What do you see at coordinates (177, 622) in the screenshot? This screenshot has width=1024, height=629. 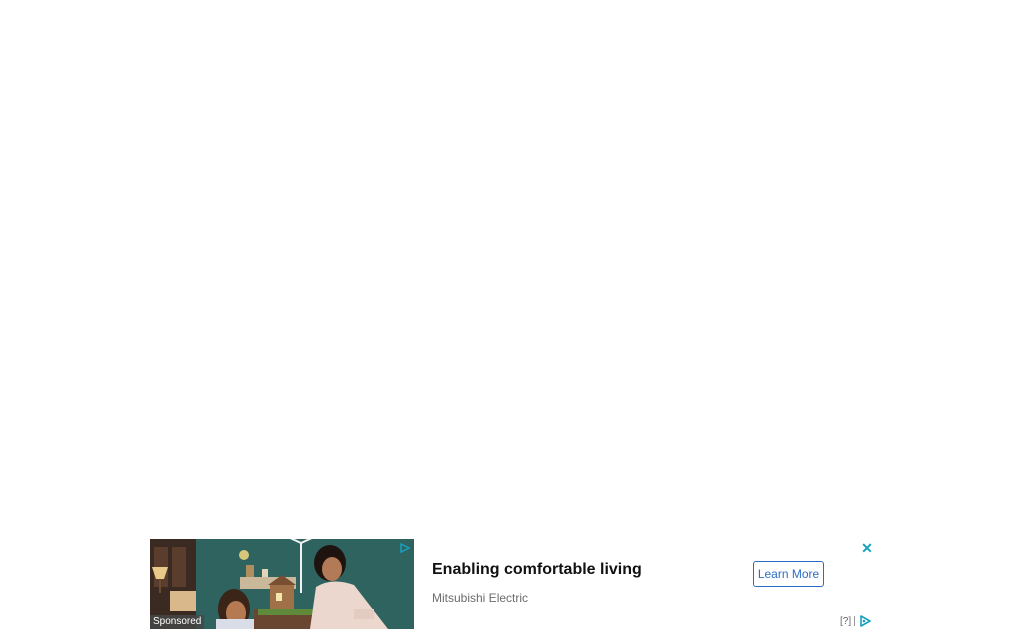 I see `sponsored-label: Sponsored` at bounding box center [177, 622].